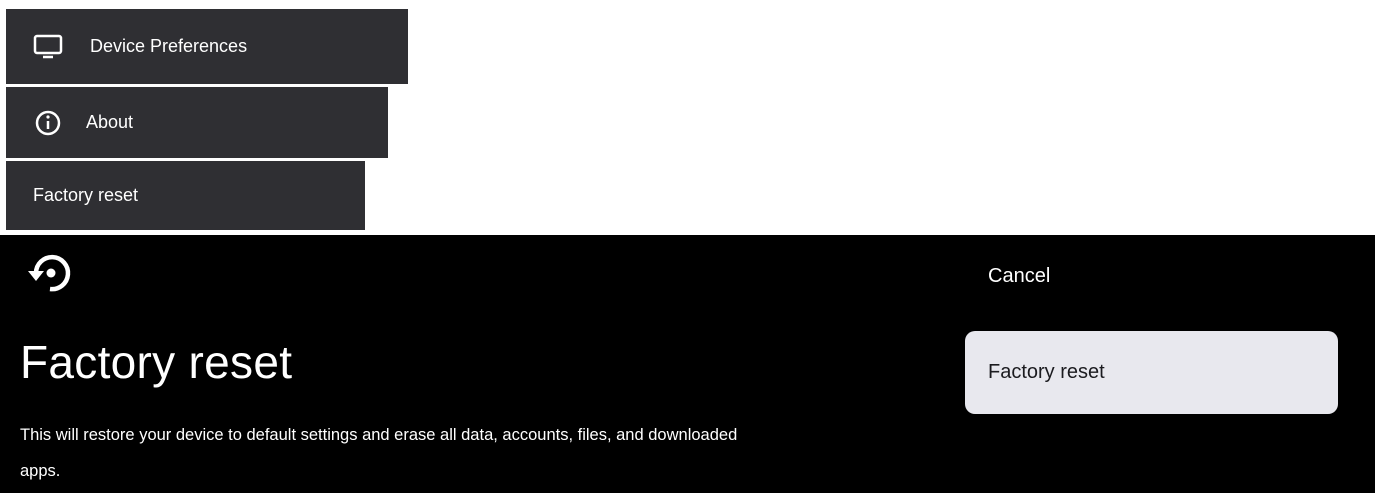 Image resolution: width=1375 pixels, height=493 pixels. I want to click on factory-reset-button: Factory reset, so click(1151, 372).